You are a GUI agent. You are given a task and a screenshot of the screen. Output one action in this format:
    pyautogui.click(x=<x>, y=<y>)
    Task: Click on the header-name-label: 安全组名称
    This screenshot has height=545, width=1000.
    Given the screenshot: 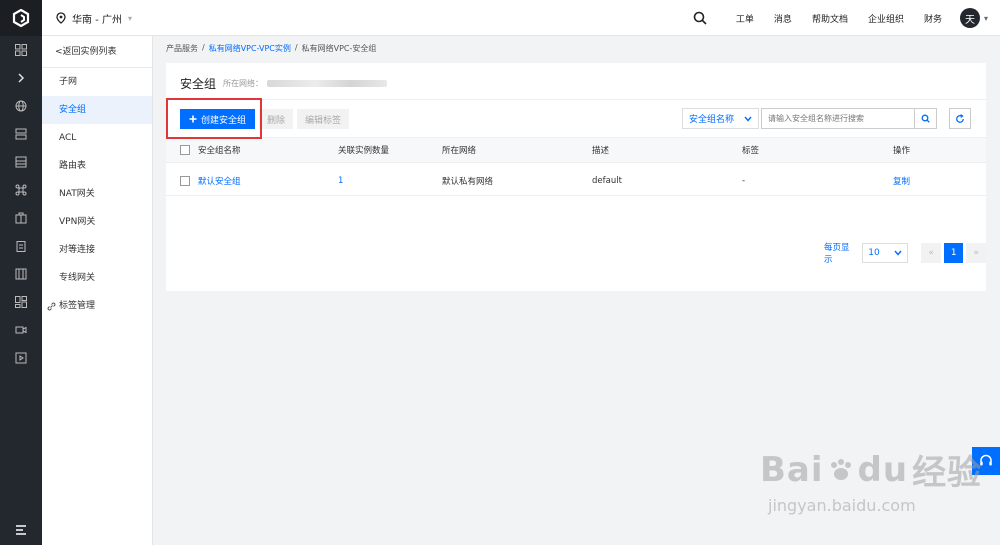 What is the action you would take?
    pyautogui.click(x=219, y=151)
    